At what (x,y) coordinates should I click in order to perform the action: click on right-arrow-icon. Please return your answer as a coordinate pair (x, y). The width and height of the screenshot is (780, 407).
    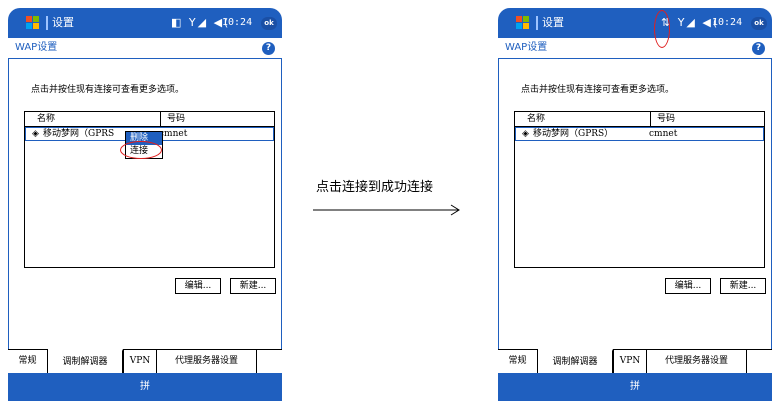
    Looking at the image, I should click on (386, 210).